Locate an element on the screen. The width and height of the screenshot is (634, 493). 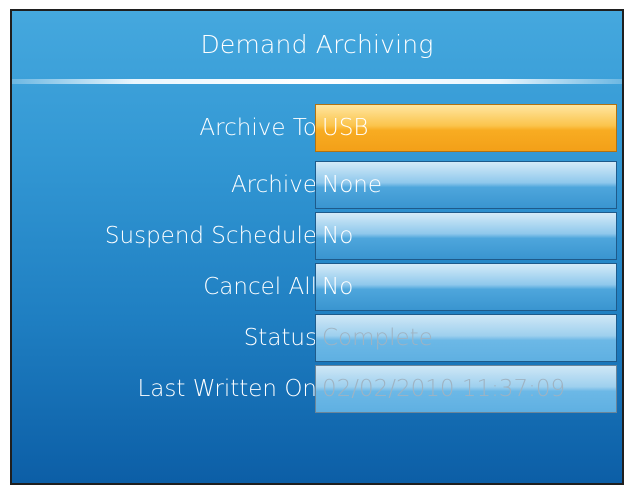
row-archive-to: Archive To USB is located at coordinates (317, 128).